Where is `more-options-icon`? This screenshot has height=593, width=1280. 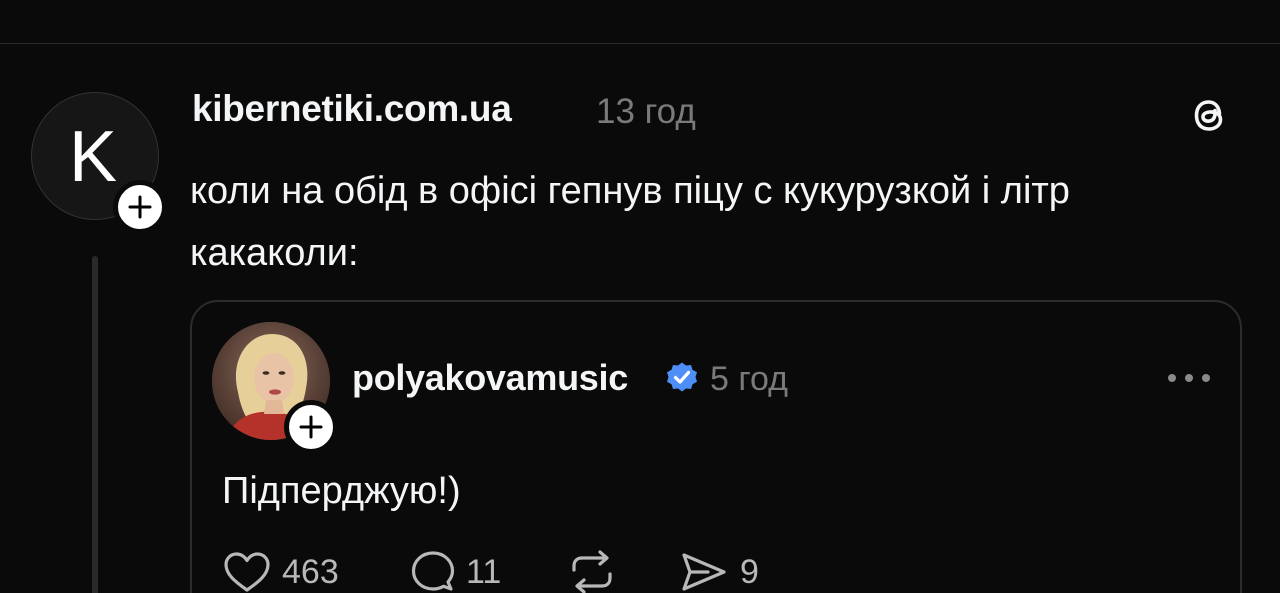
more-options-icon is located at coordinates (1189, 378).